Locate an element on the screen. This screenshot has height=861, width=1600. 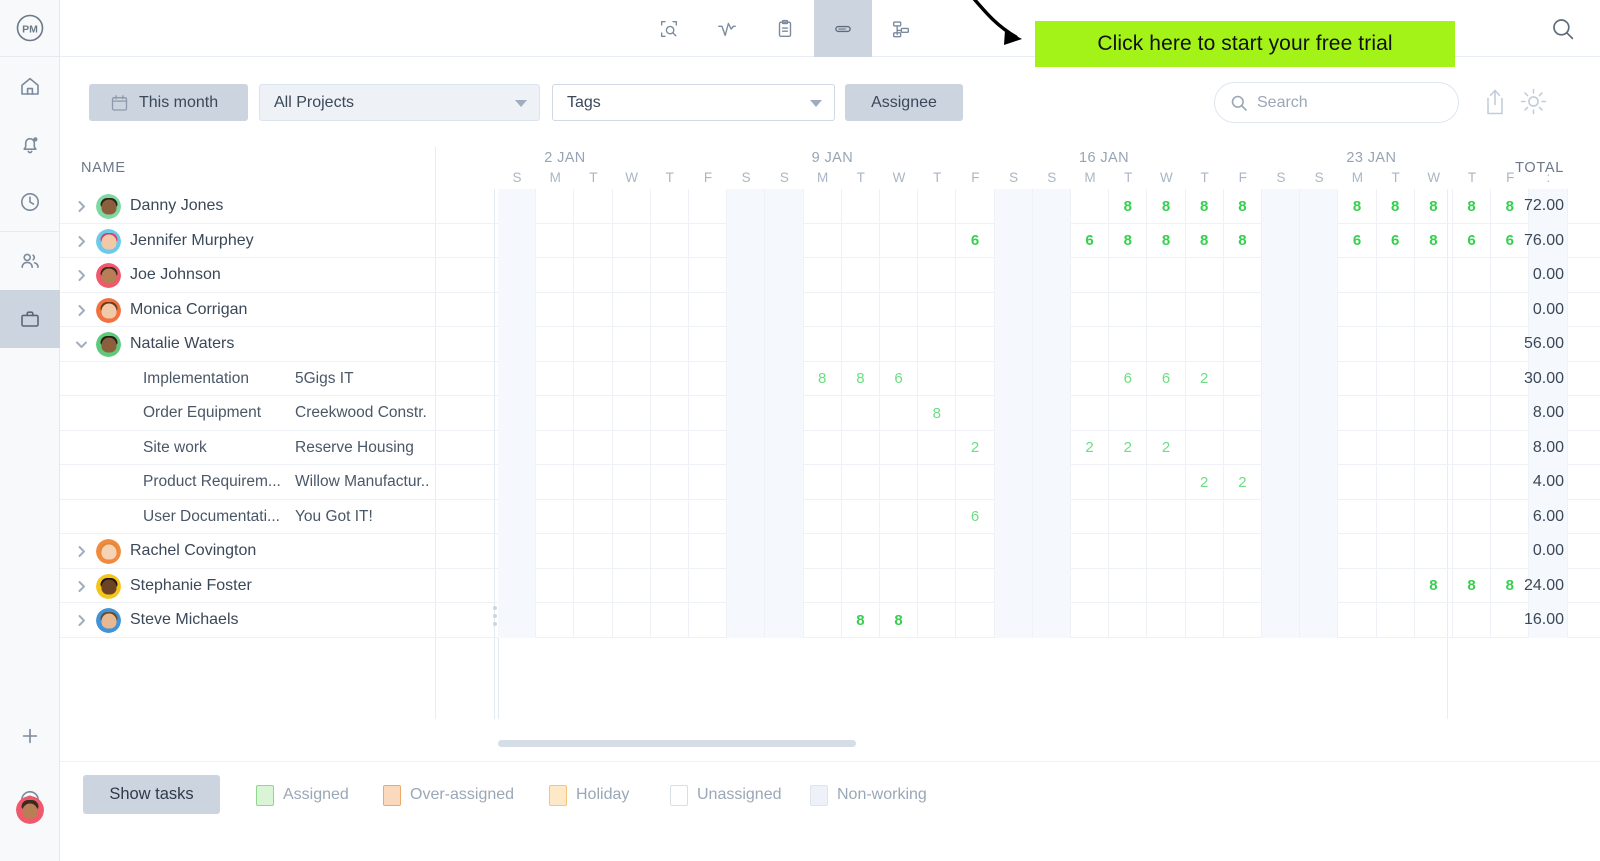
table-row-person: Steve Michaels 8 8 16.00 is located at coordinates (830, 620).